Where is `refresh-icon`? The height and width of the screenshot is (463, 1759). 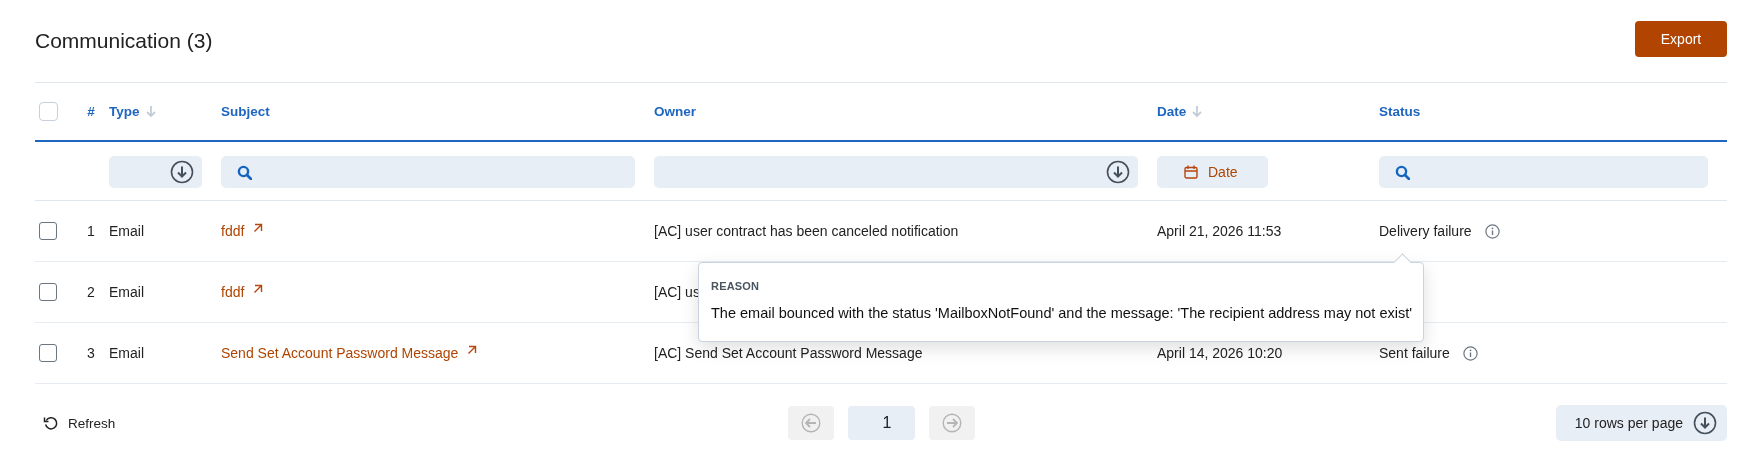
refresh-icon is located at coordinates (51, 423).